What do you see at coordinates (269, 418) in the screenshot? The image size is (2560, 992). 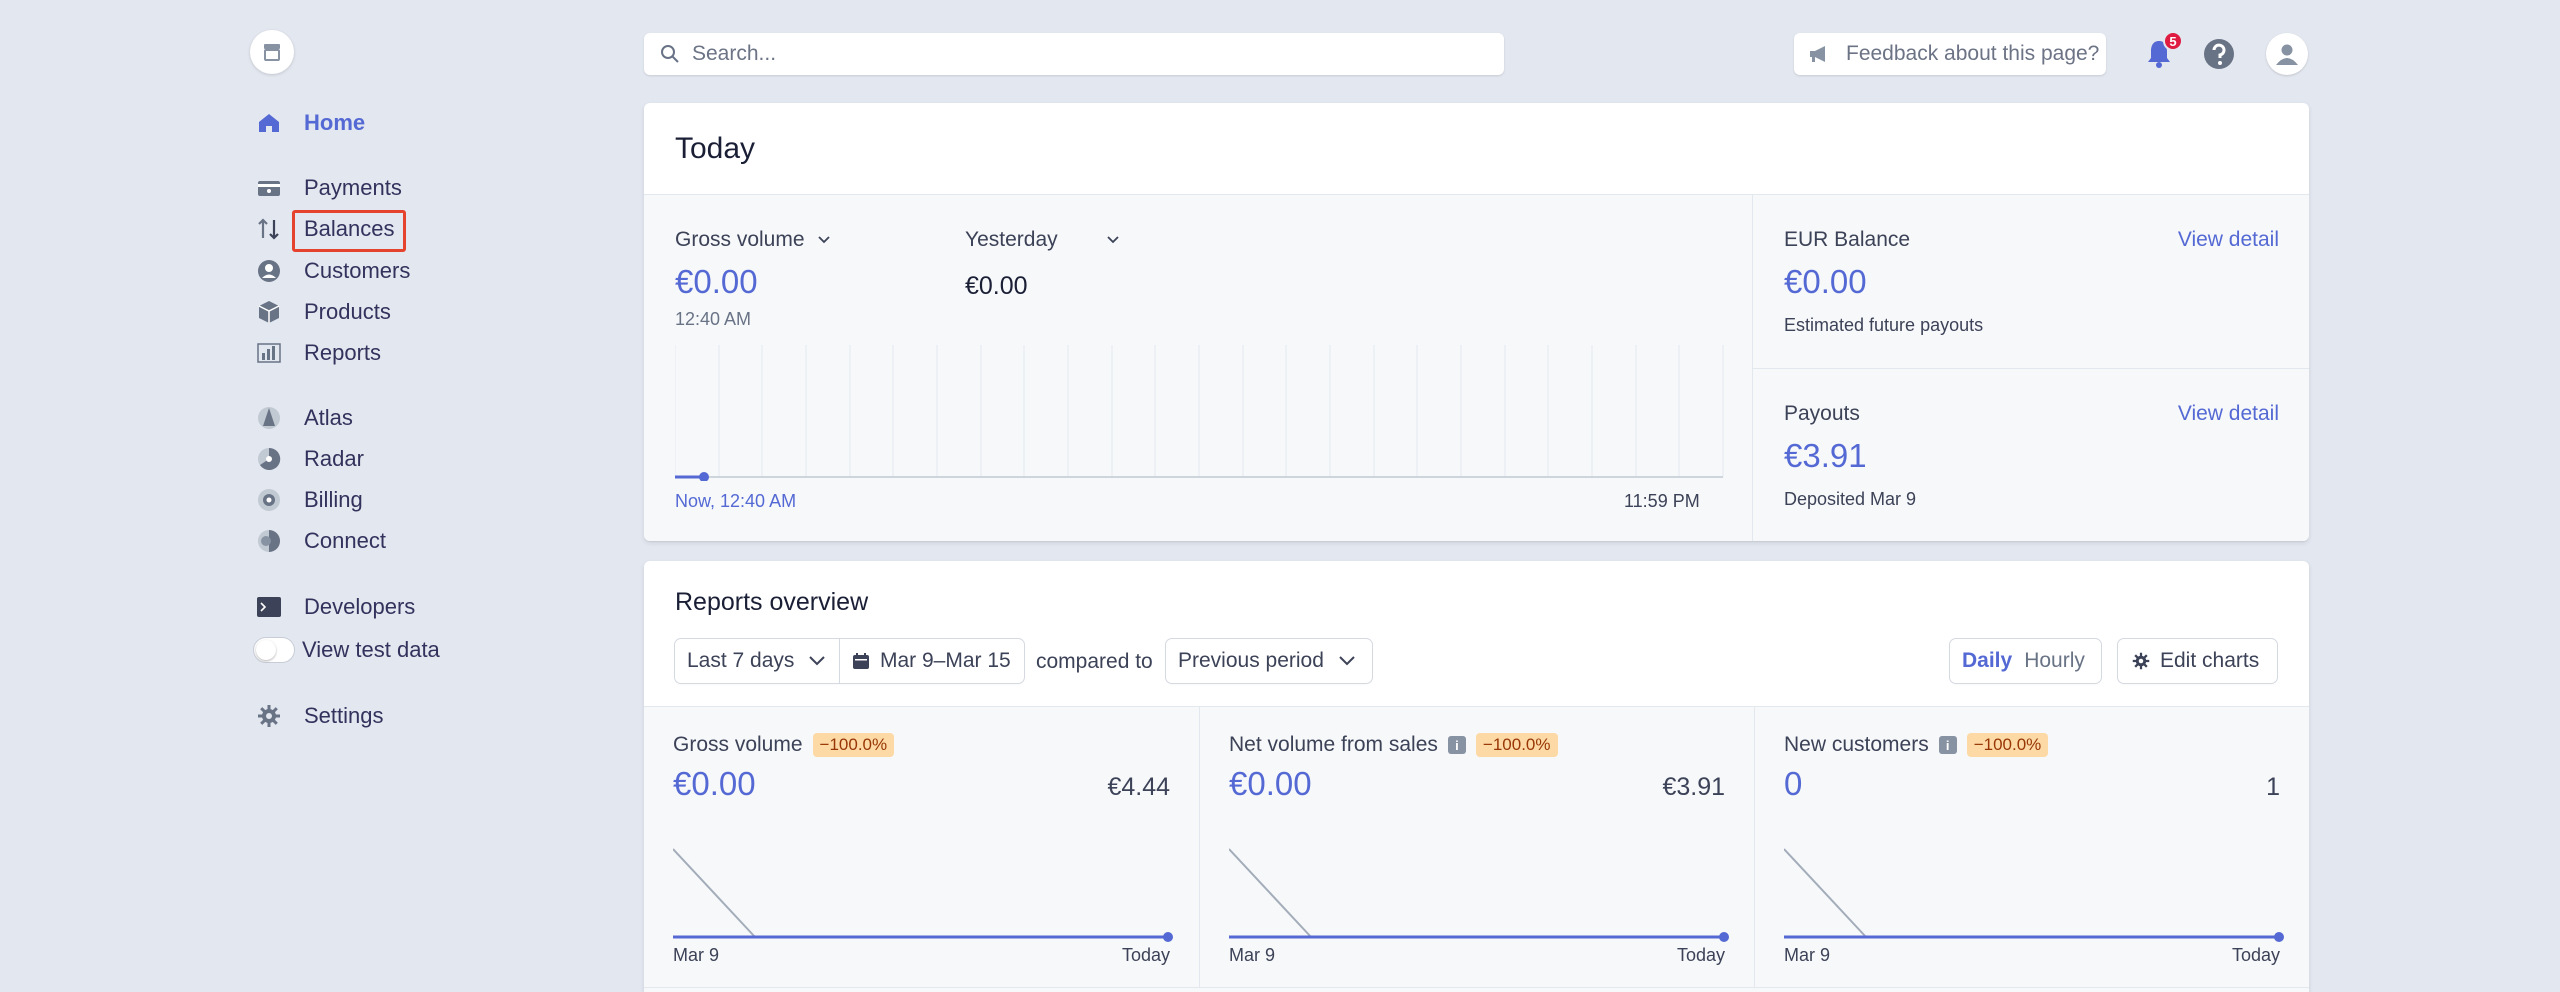 I see `atlas-icon` at bounding box center [269, 418].